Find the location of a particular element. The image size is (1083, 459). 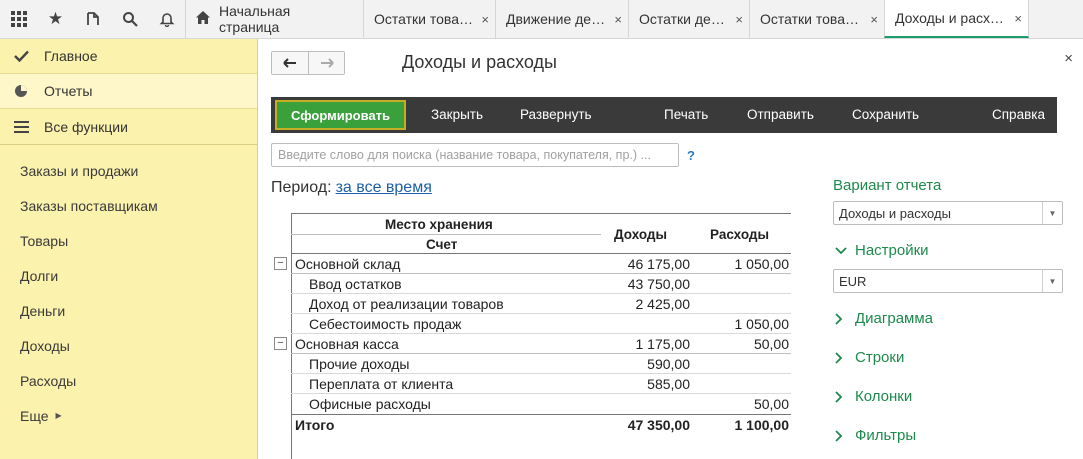

section-columns: Колонки is located at coordinates (873, 396).